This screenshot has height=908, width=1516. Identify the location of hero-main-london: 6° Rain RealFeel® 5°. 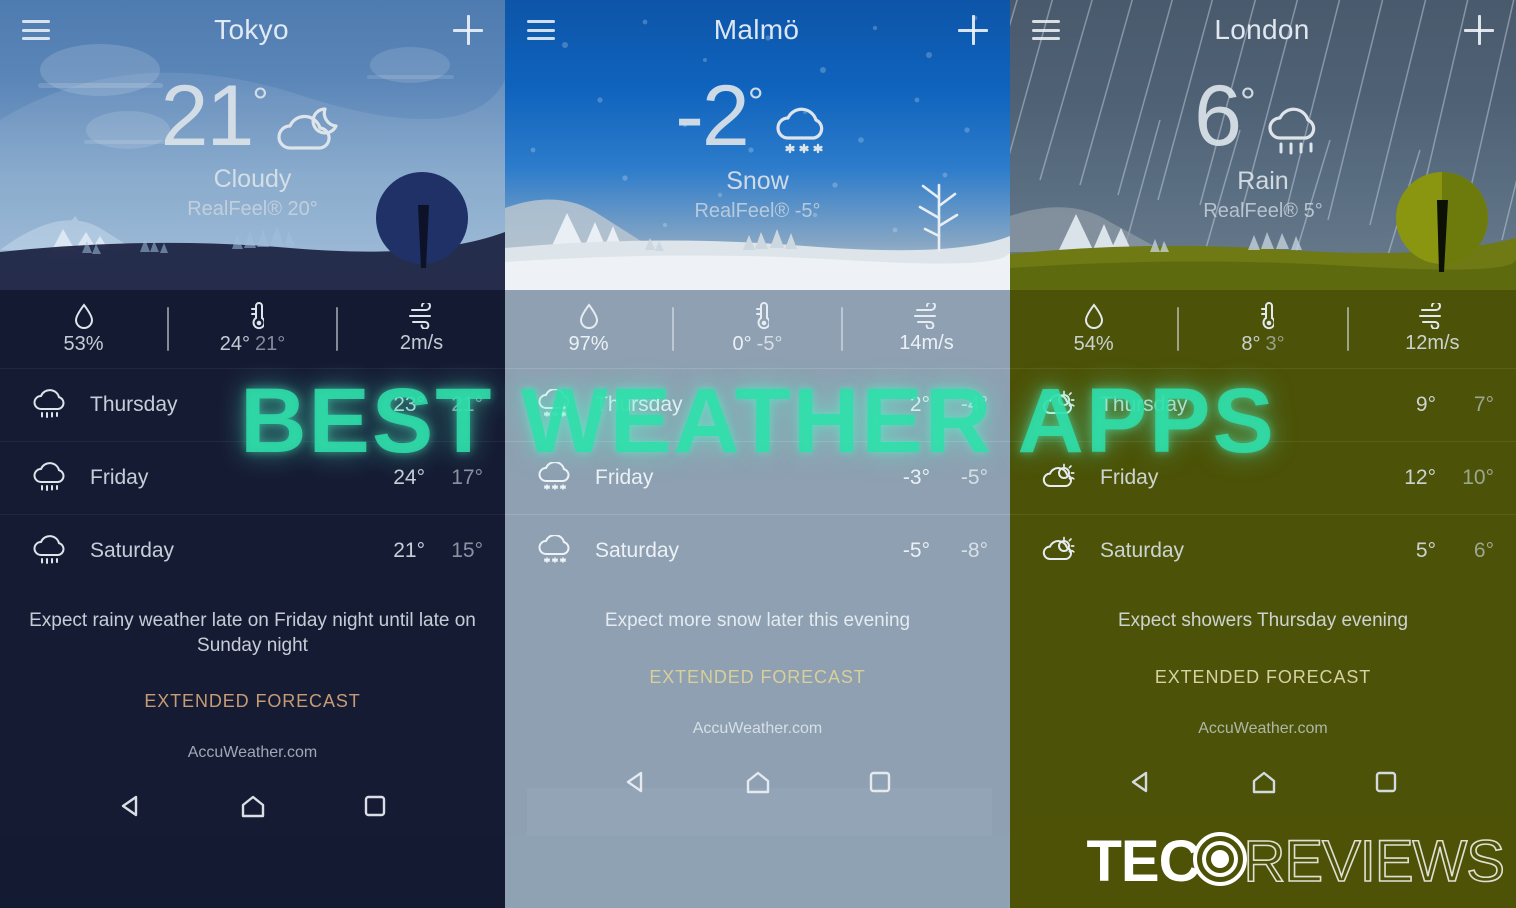
(1263, 148).